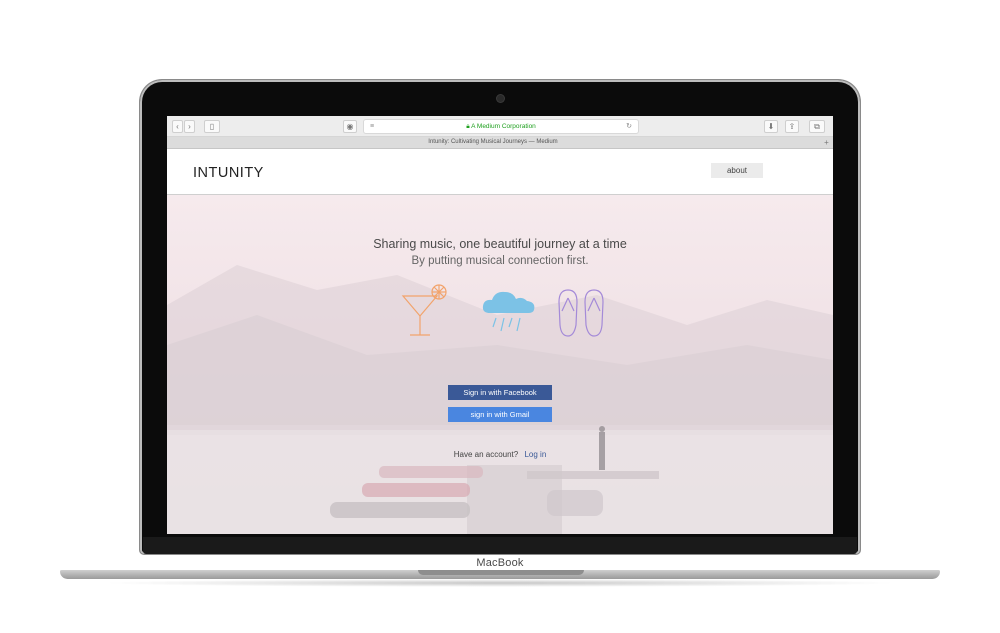 This screenshot has height=633, width=1000. What do you see at coordinates (500, 98) in the screenshot?
I see `camera-icon` at bounding box center [500, 98].